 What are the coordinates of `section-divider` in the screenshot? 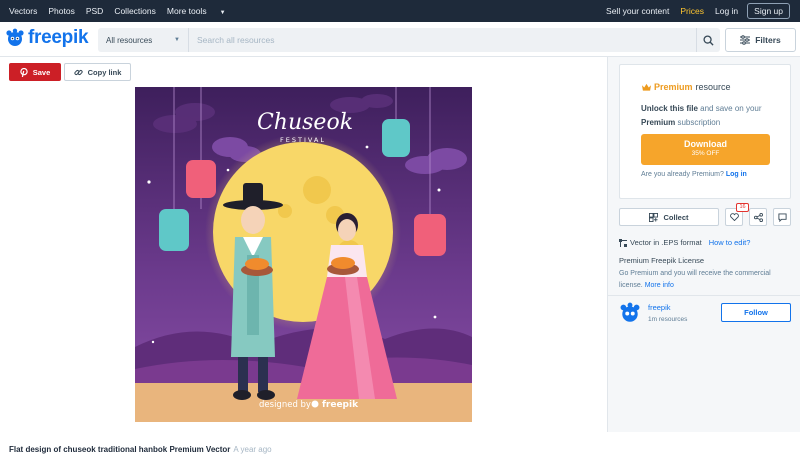 It's located at (704, 295).